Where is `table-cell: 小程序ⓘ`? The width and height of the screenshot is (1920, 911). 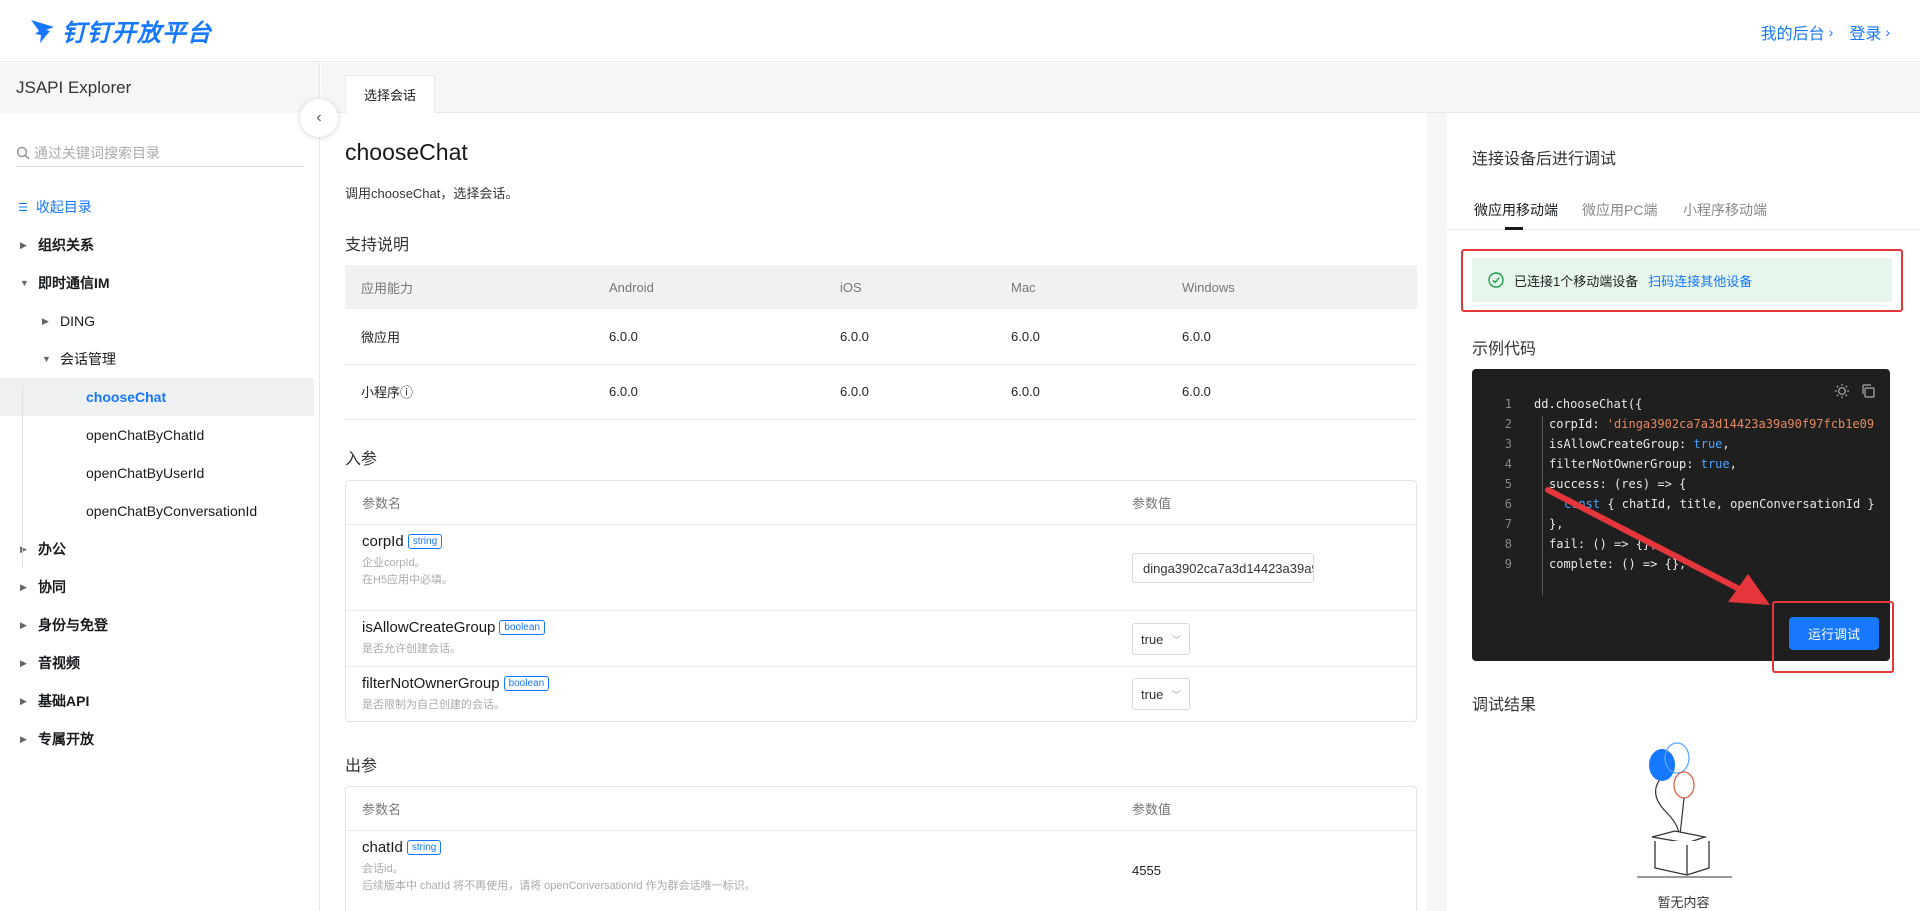 table-cell: 小程序ⓘ is located at coordinates (469, 392).